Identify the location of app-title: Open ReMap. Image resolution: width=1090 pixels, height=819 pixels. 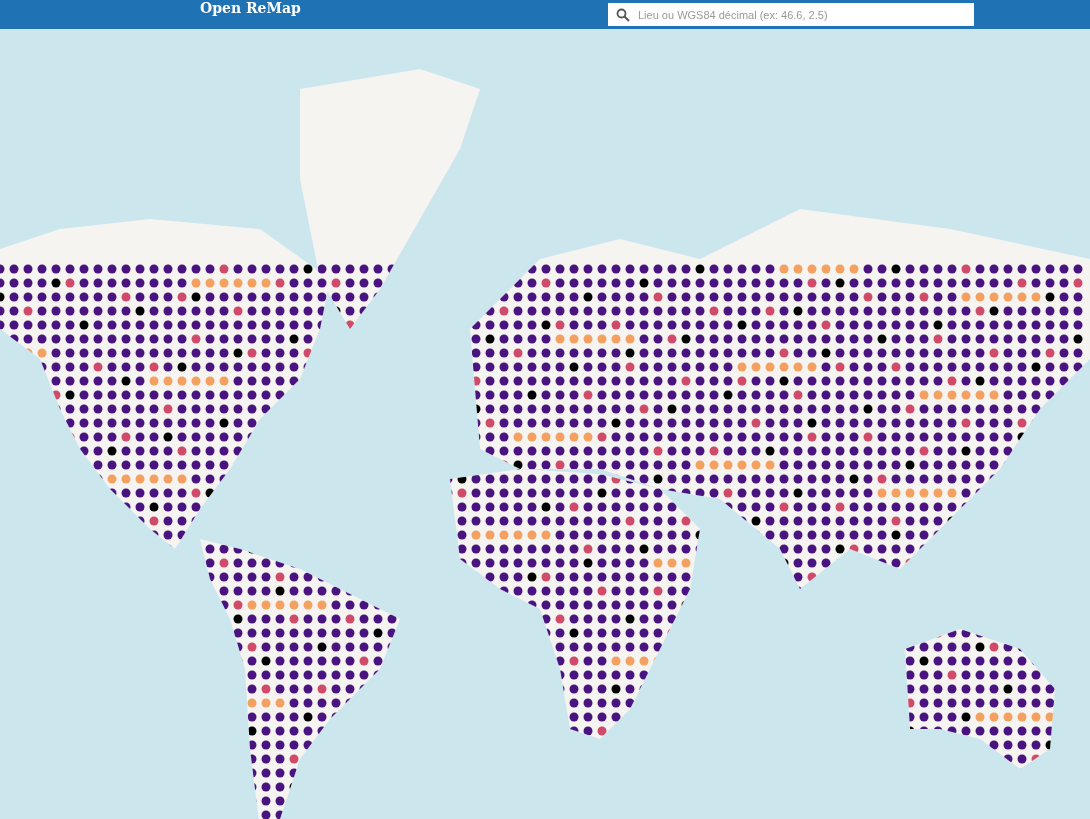
(250, 8).